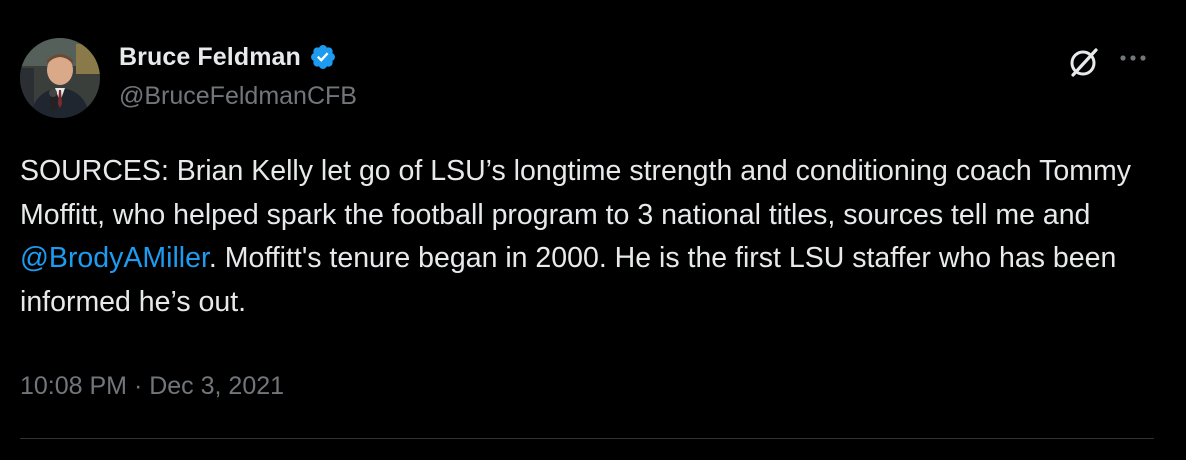  What do you see at coordinates (152, 386) in the screenshot?
I see `tweet-timestamp: 10:08 PM · Dec 3, 2021` at bounding box center [152, 386].